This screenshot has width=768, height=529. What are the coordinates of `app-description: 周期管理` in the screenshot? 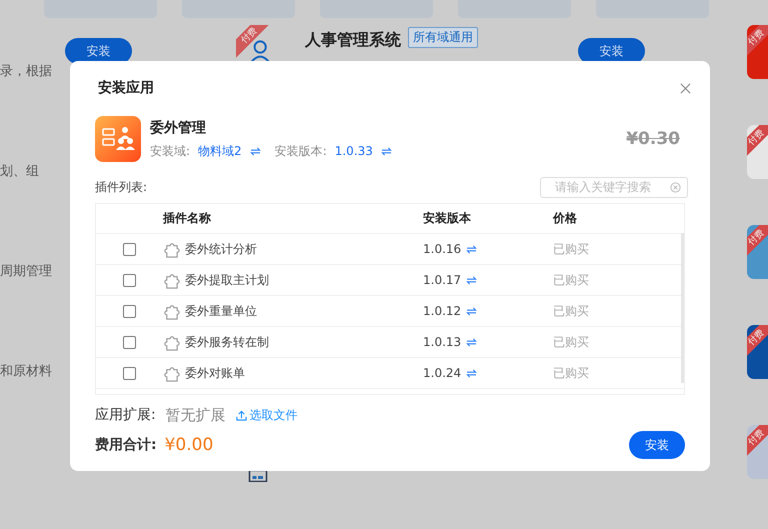 It's located at (26, 271).